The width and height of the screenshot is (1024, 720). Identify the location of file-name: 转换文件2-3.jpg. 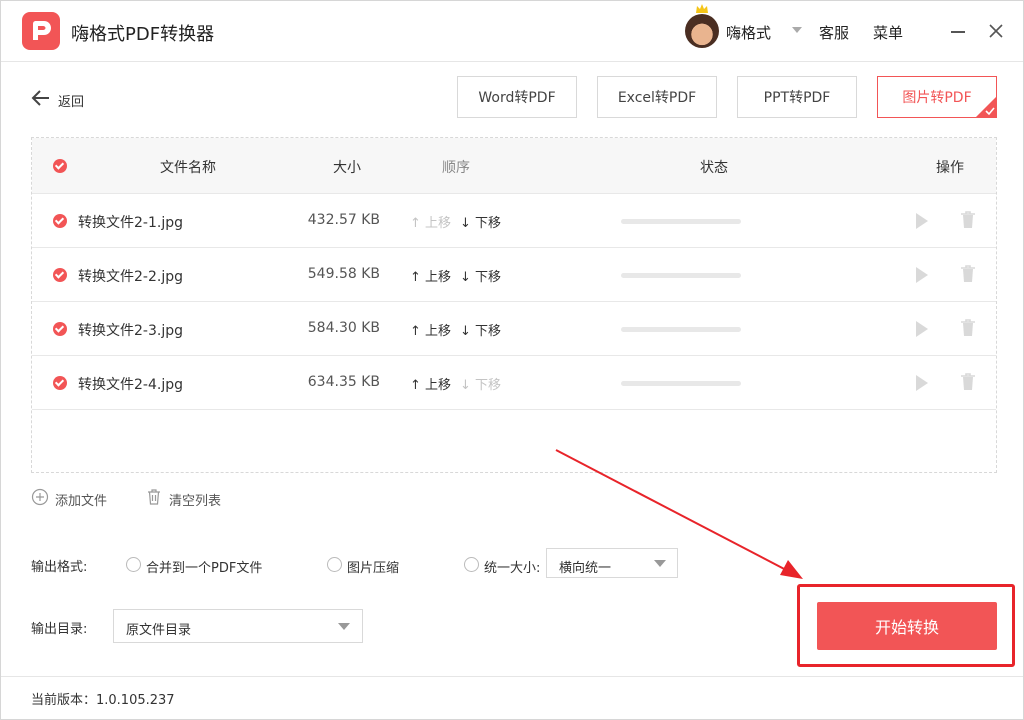
(130, 331).